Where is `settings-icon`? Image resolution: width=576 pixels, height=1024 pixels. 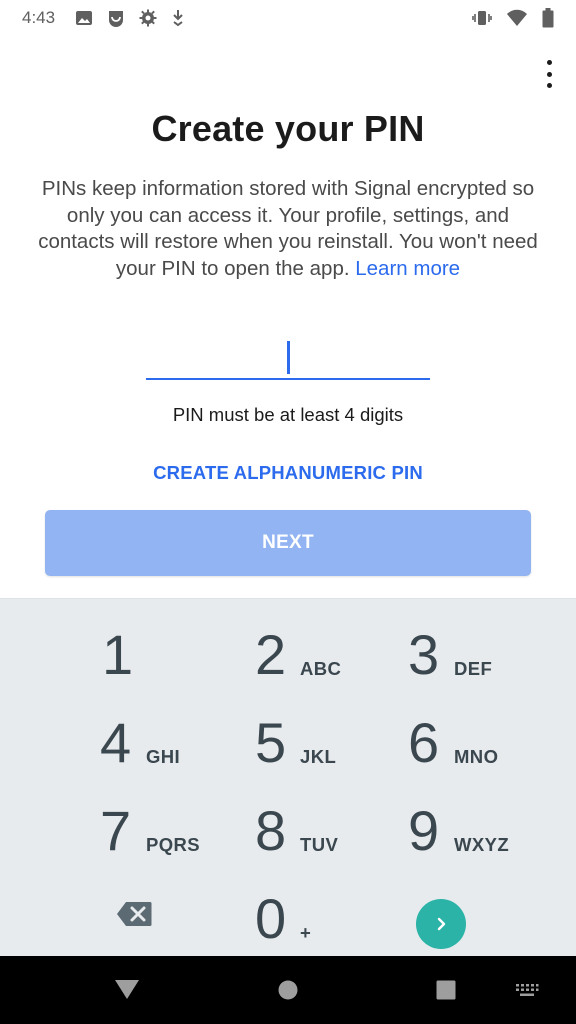 settings-icon is located at coordinates (148, 18).